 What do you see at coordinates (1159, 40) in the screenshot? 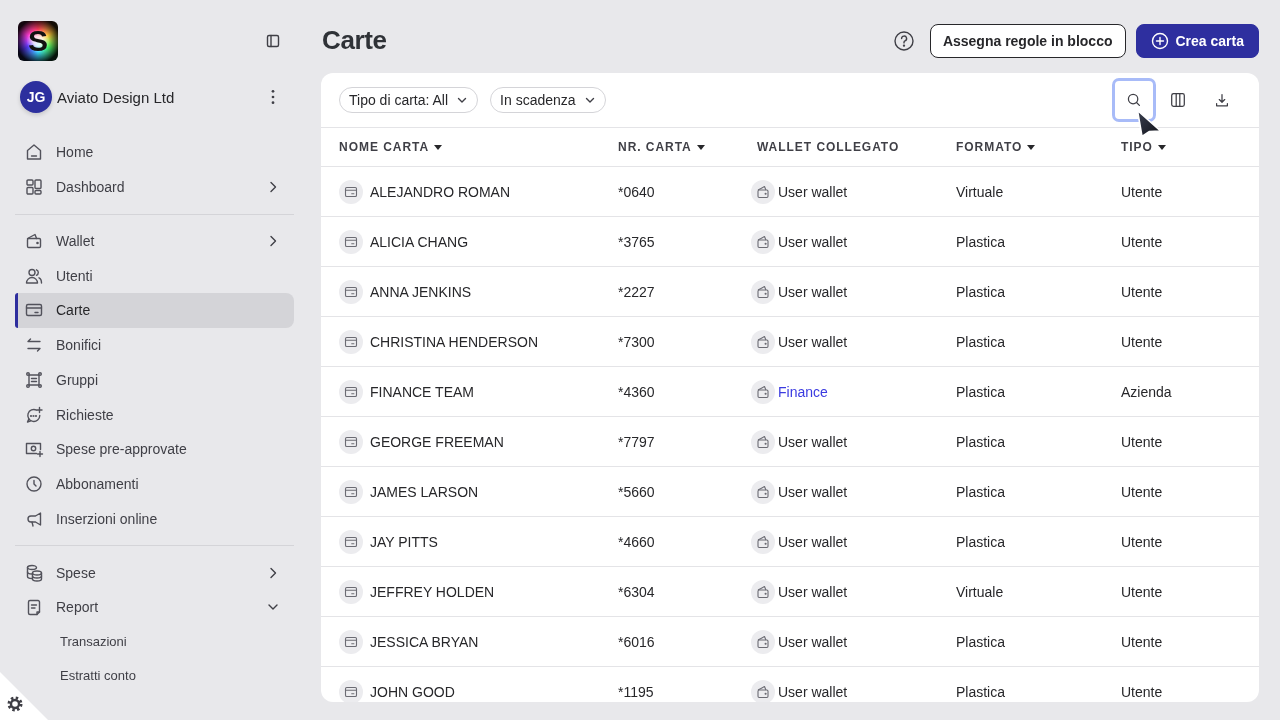
I see `plus-circle-icon` at bounding box center [1159, 40].